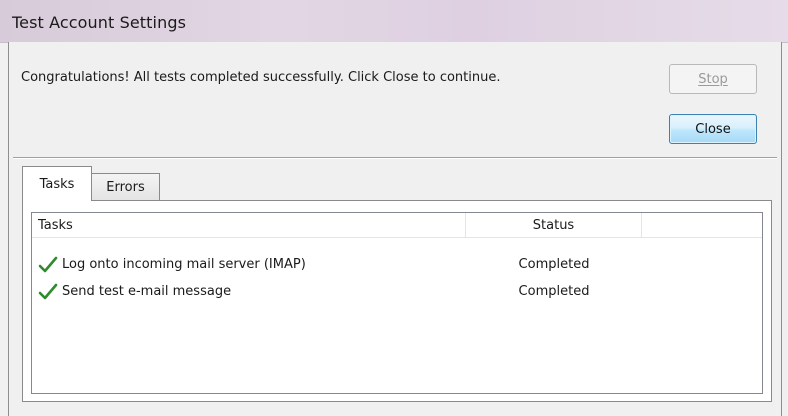 This screenshot has height=416, width=788. What do you see at coordinates (249, 225) in the screenshot?
I see `column-header-tasks: Tasks` at bounding box center [249, 225].